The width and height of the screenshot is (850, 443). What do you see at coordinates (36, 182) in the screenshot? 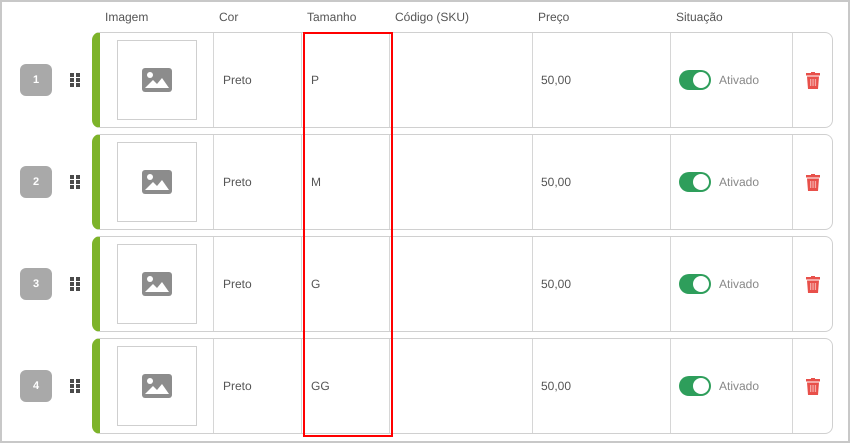
I see `row-number-badge: 2` at bounding box center [36, 182].